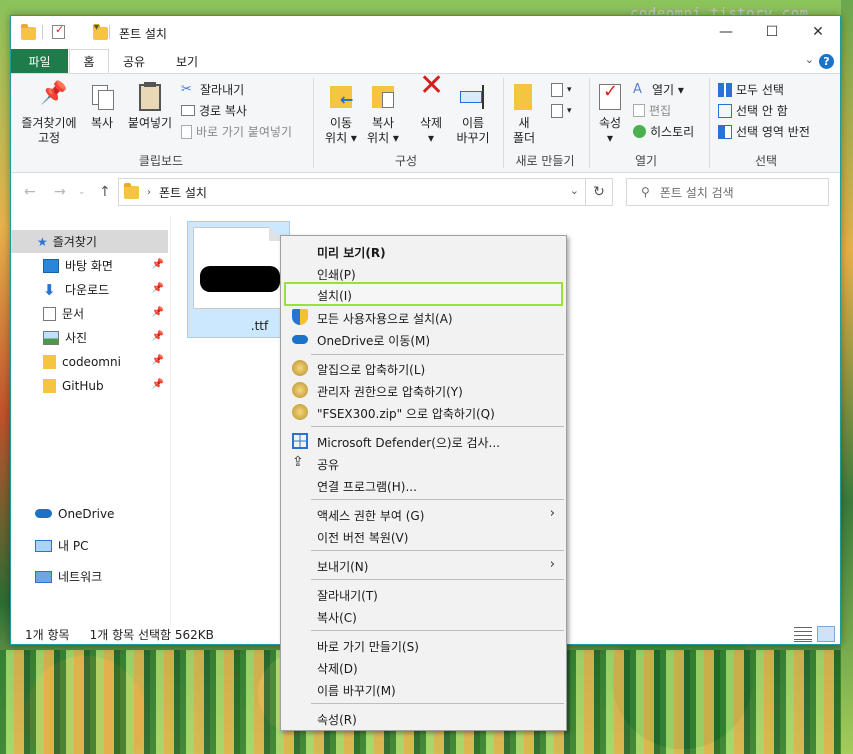 The height and width of the screenshot is (754, 853). Describe the element at coordinates (212, 89) in the screenshot. I see `cut-button: ✂ 잘라내기` at that location.